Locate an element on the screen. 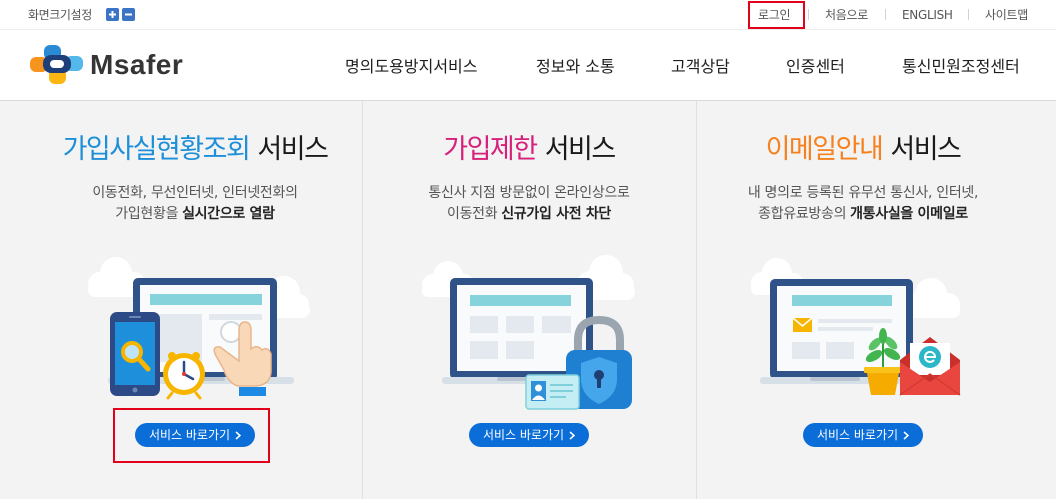  nav-item-customer-support: 고객상담 is located at coordinates (700, 67).